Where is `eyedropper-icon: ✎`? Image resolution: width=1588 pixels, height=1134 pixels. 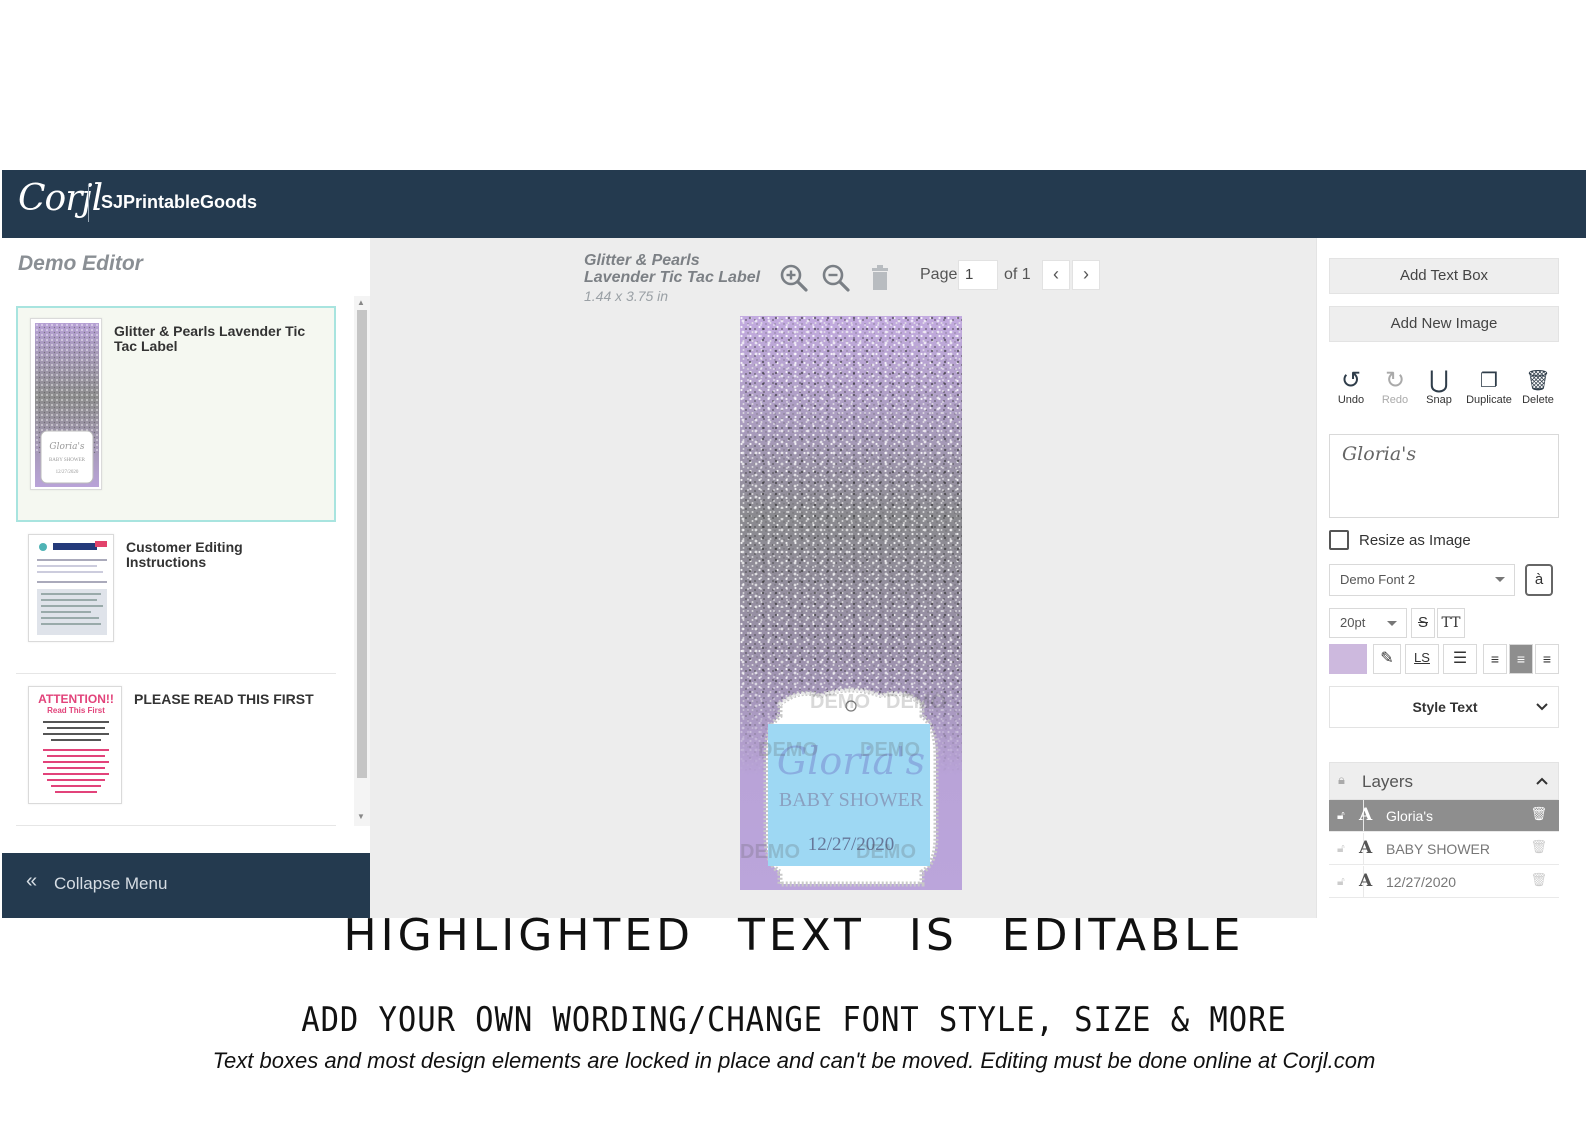 eyedropper-icon: ✎ is located at coordinates (1387, 659).